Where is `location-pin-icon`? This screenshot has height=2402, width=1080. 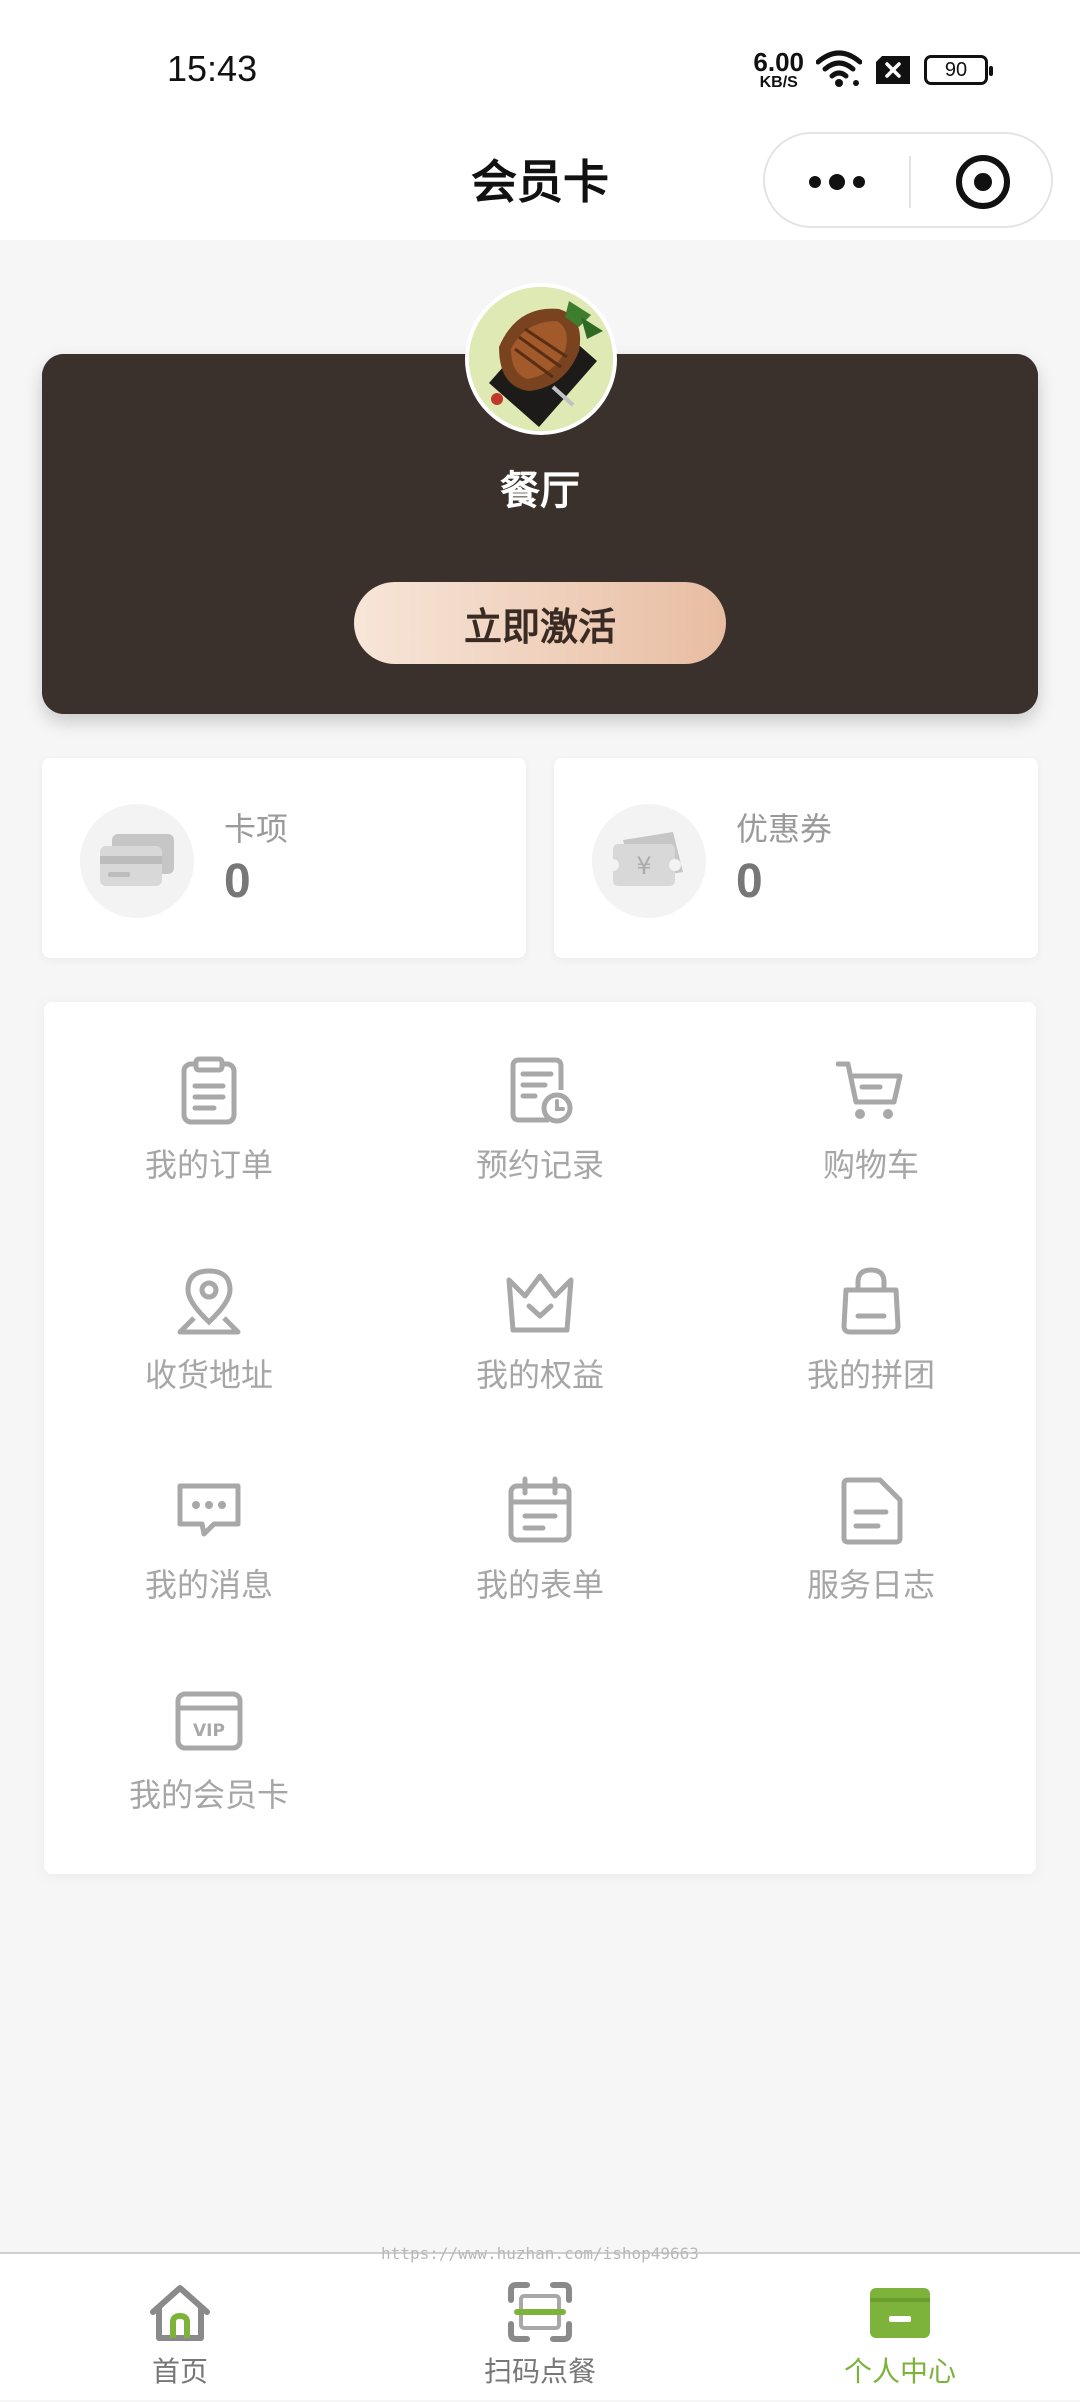 location-pin-icon is located at coordinates (209, 1301).